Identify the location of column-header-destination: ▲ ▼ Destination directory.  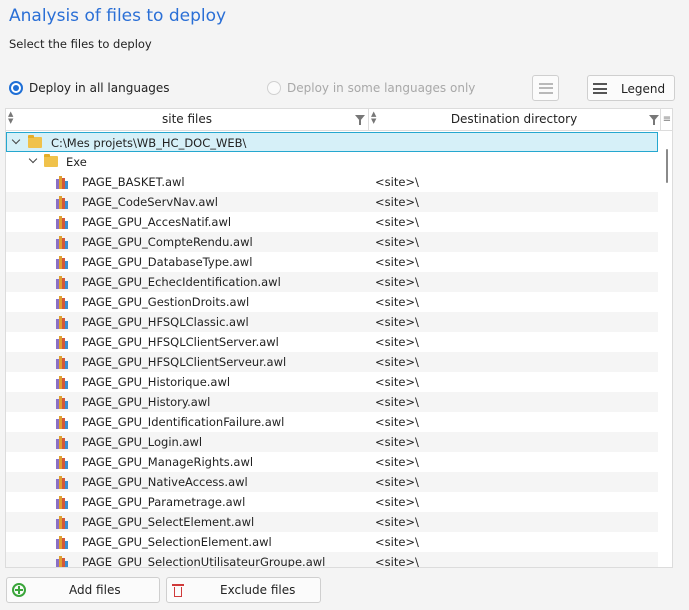
(514, 119).